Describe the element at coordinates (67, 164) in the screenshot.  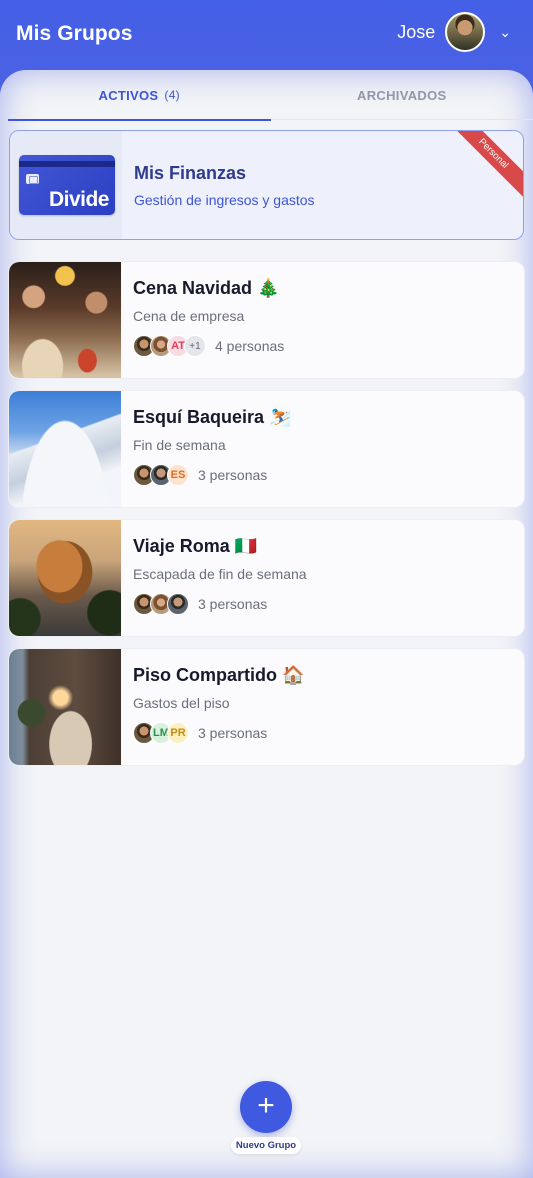
I see `card-stripe` at that location.